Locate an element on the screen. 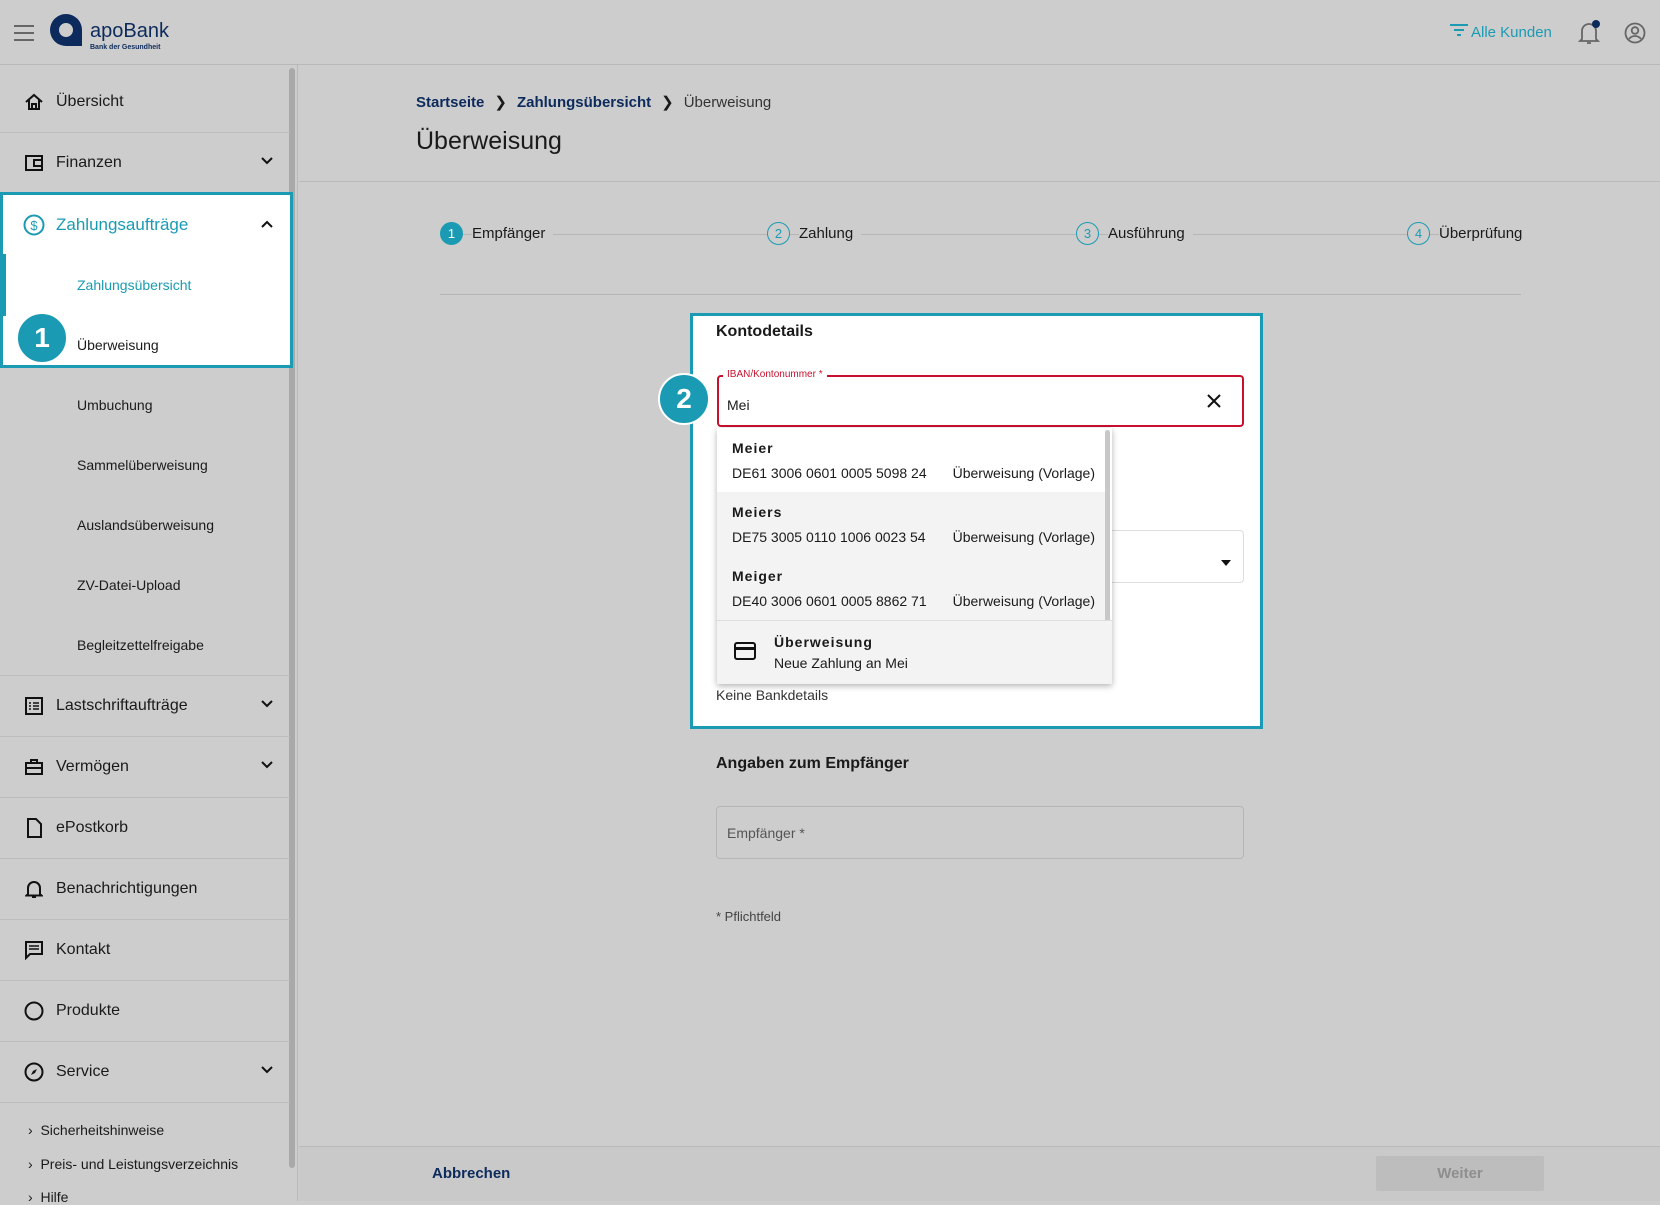  sidebar-item-label: Kontakt is located at coordinates (83, 949).